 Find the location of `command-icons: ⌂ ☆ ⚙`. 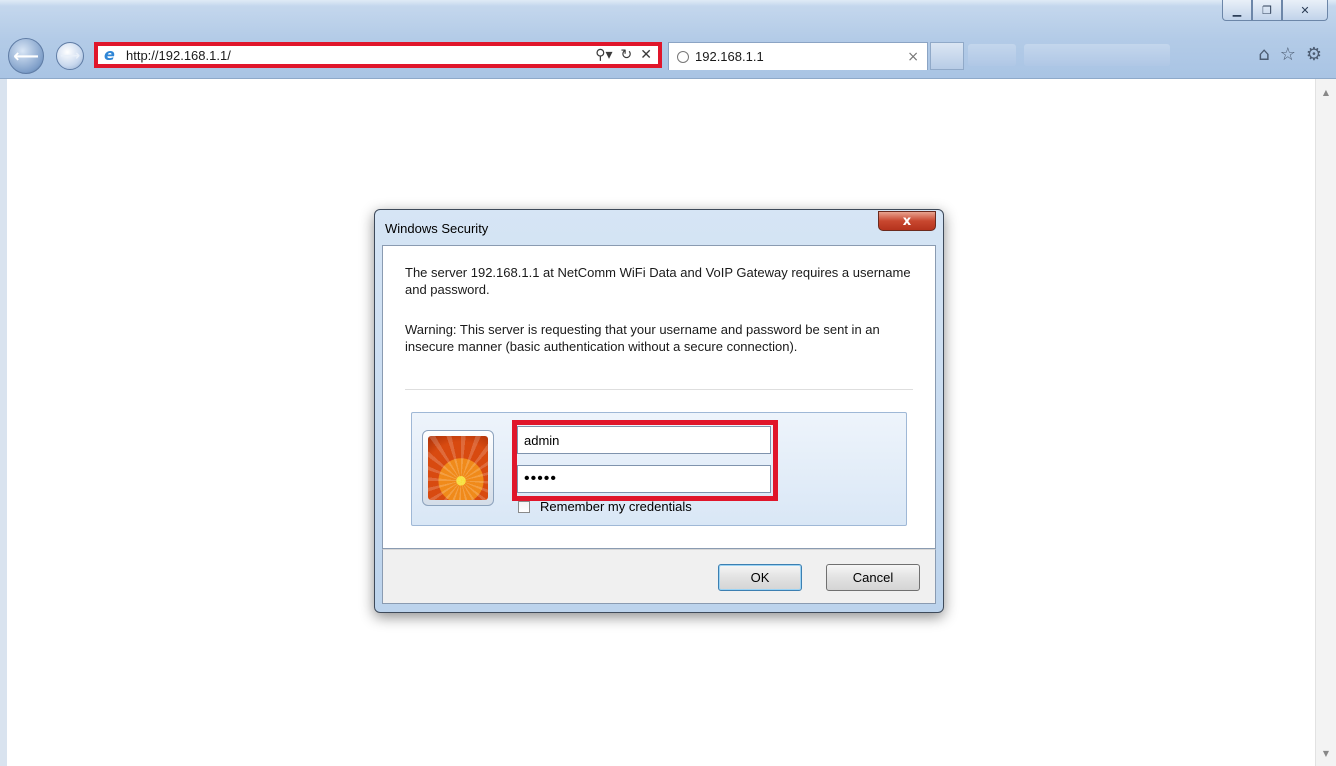

command-icons: ⌂ ☆ ⚙ is located at coordinates (1290, 55).